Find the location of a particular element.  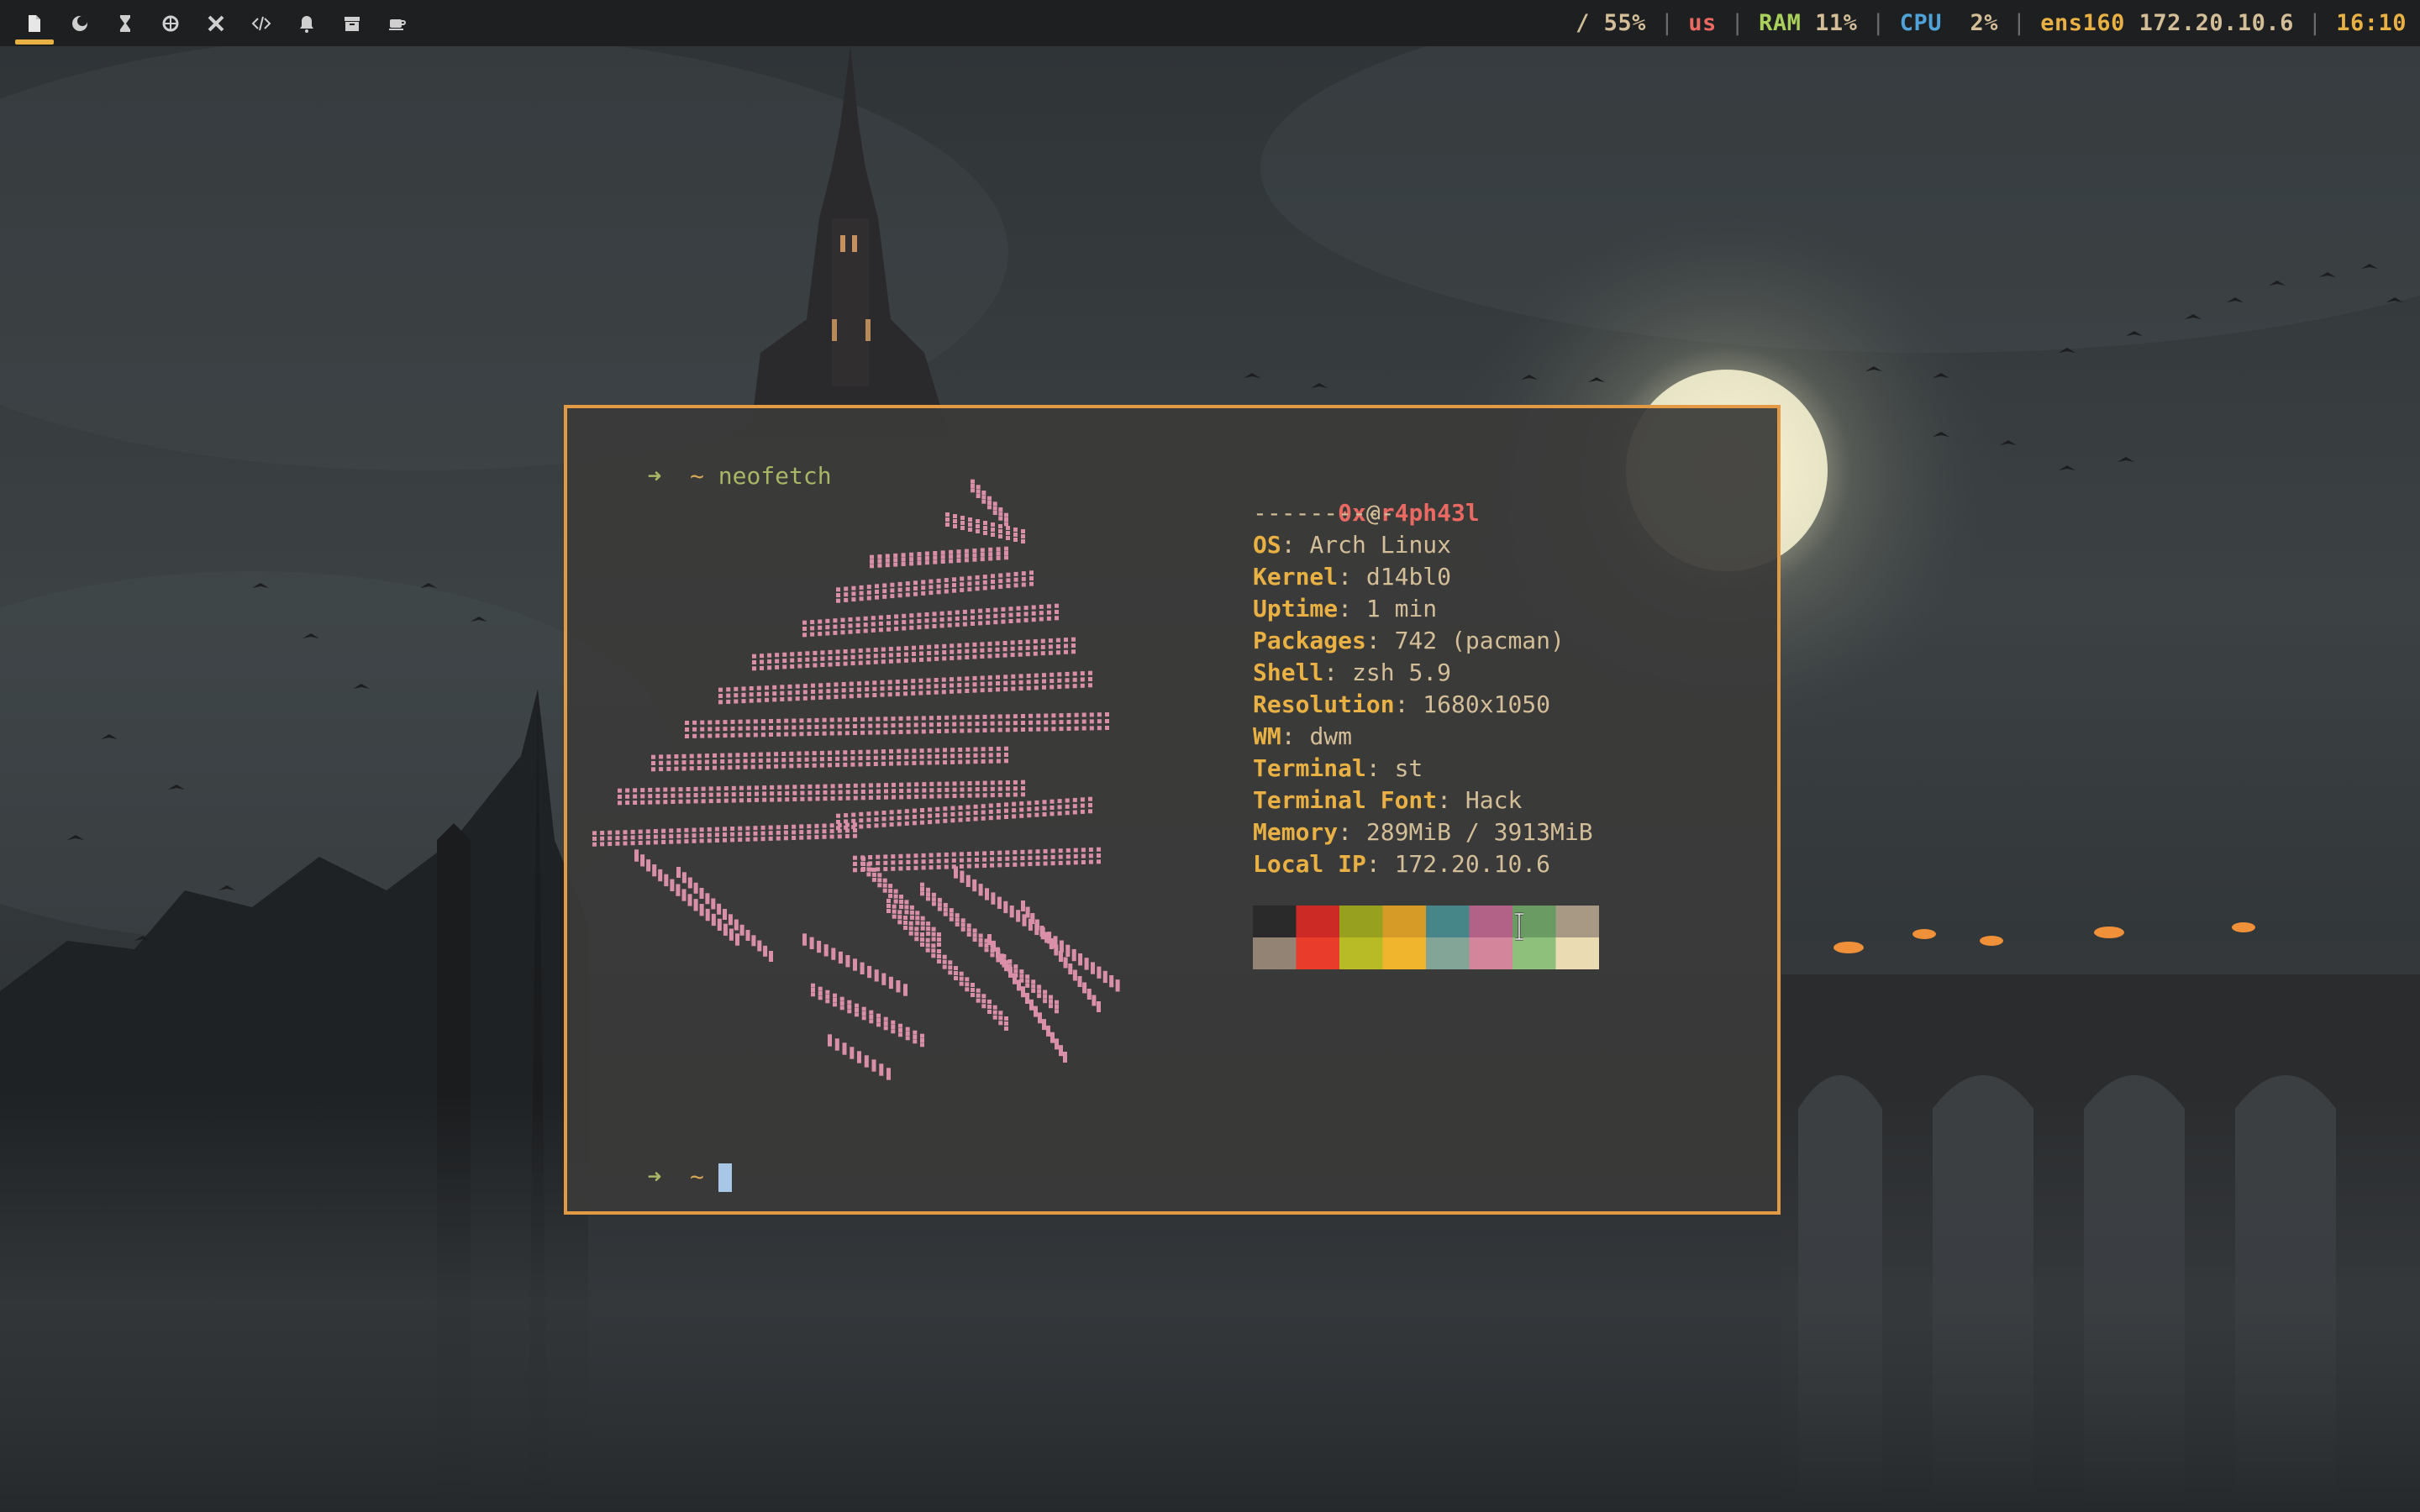

info-key: OS is located at coordinates (1267, 545).